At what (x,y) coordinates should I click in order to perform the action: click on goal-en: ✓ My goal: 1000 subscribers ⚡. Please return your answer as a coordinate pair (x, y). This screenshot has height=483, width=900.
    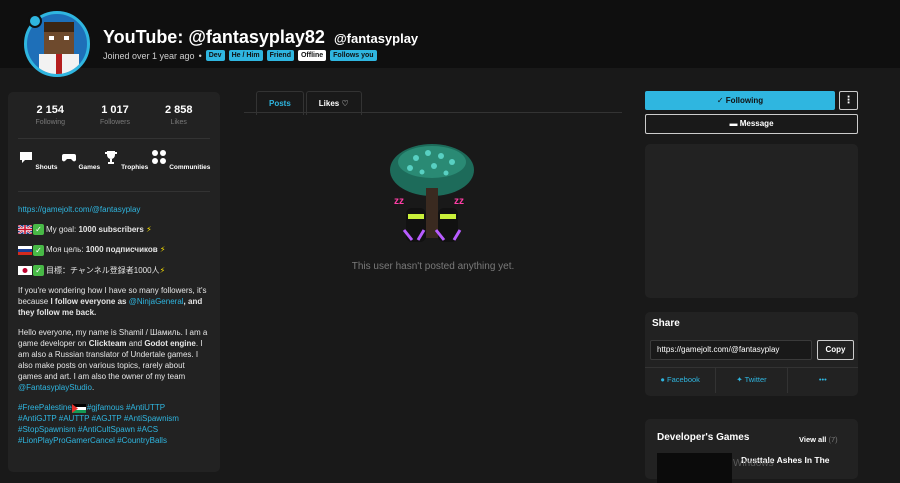
    Looking at the image, I should click on (114, 230).